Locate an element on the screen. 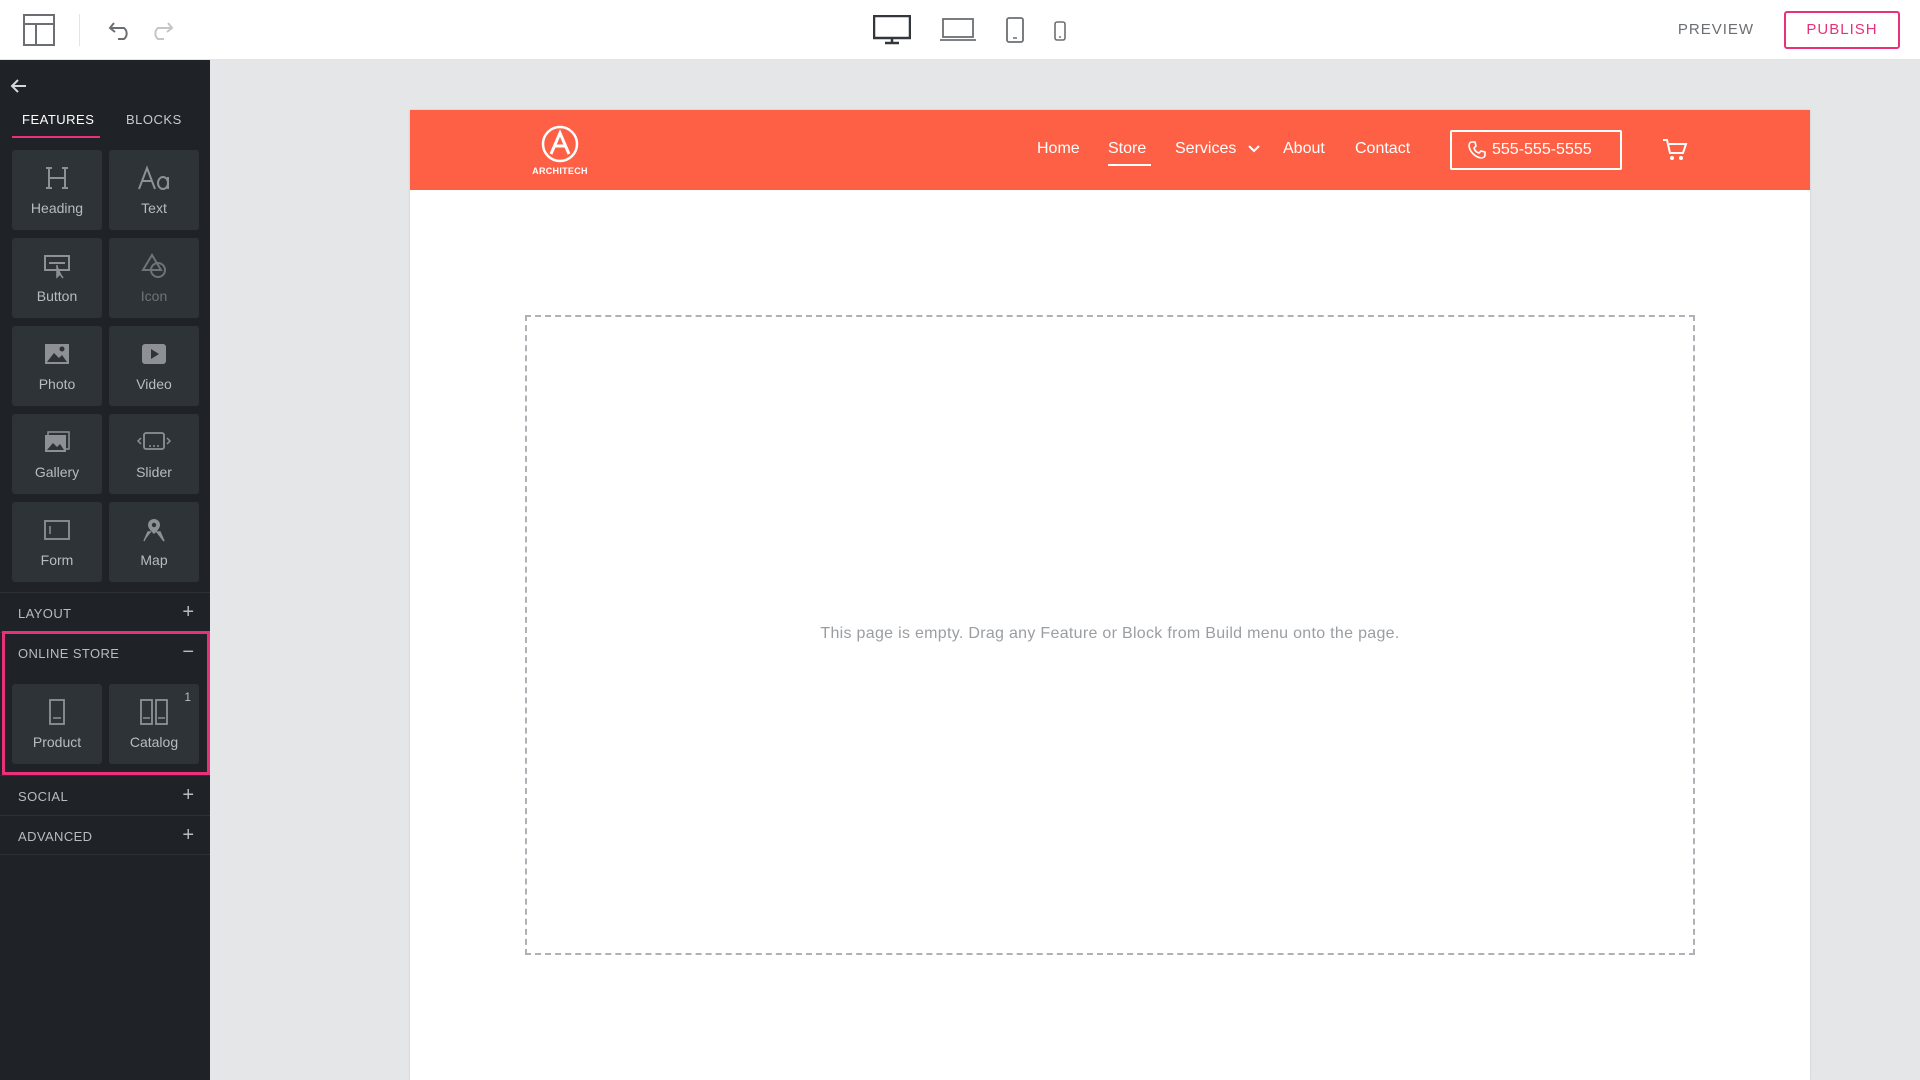 The width and height of the screenshot is (1920, 1080). feature-label: Heading is located at coordinates (57, 208).